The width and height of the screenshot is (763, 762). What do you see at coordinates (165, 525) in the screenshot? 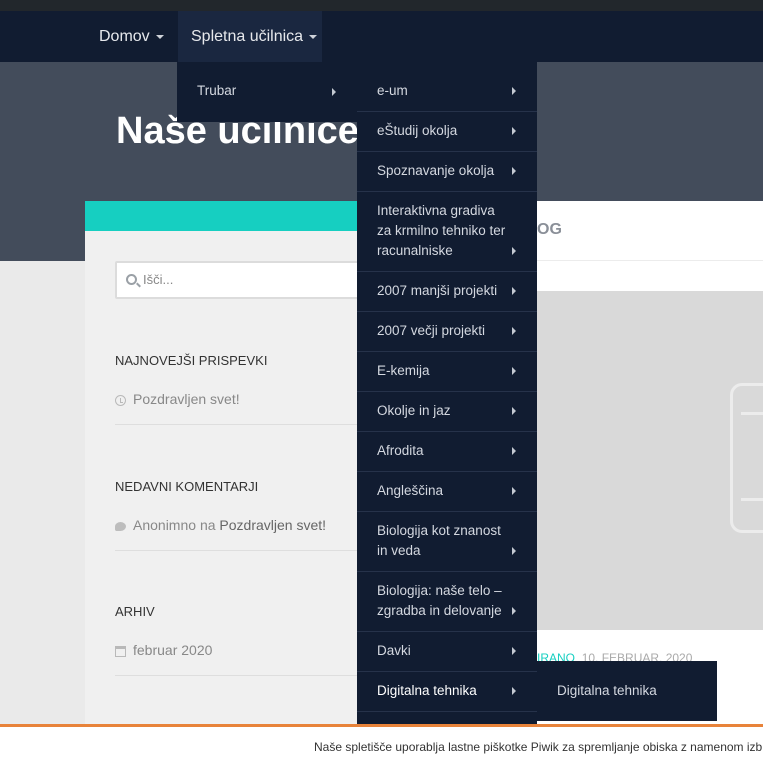
I see `comment-author: Anonimno` at bounding box center [165, 525].